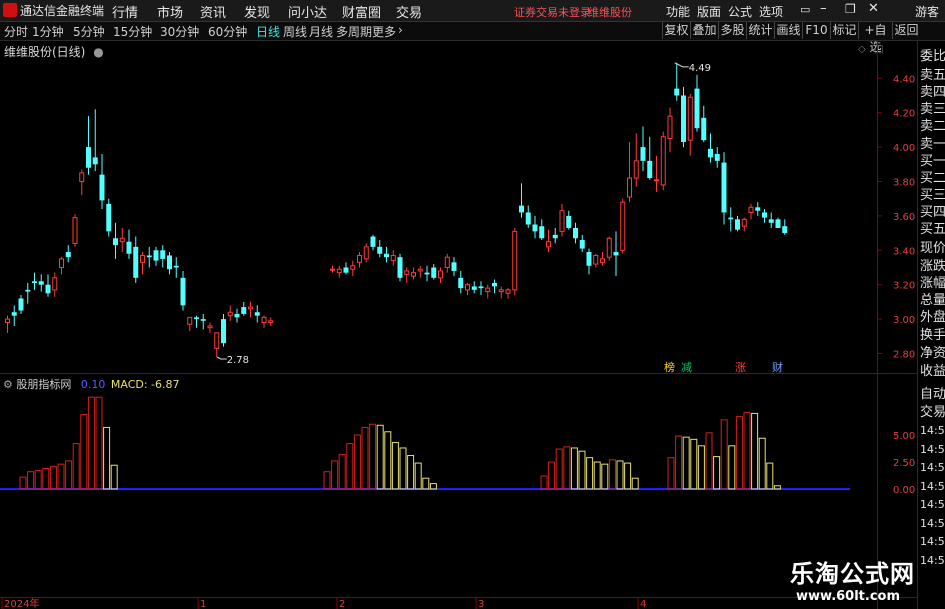 This screenshot has height=609, width=945. I want to click on price-tick-label: 3.40, so click(904, 251).